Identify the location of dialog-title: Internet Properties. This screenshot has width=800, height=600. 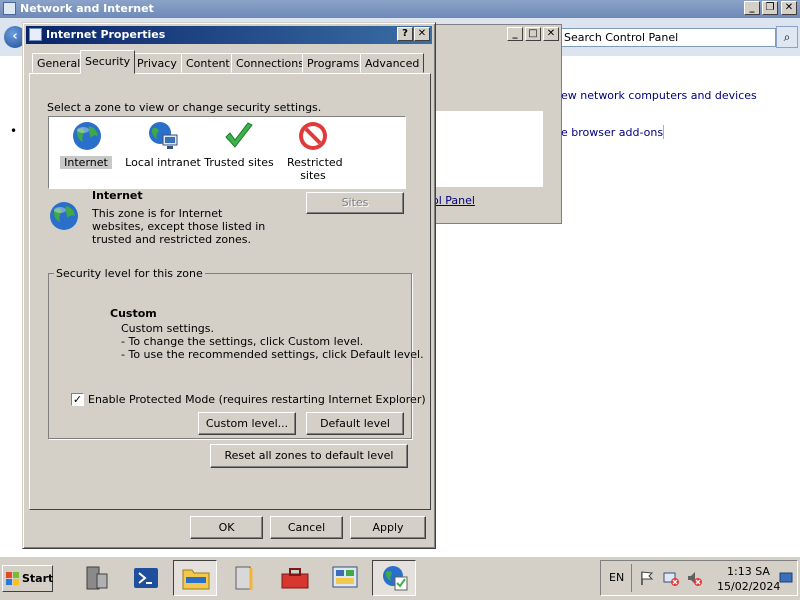
(106, 34).